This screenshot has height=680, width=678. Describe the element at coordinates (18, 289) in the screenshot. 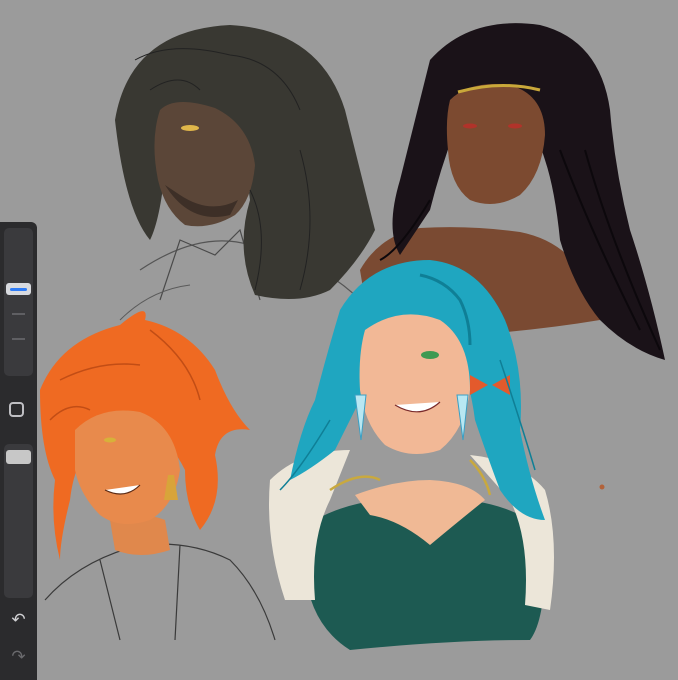

I see `brush-size-thumb` at that location.